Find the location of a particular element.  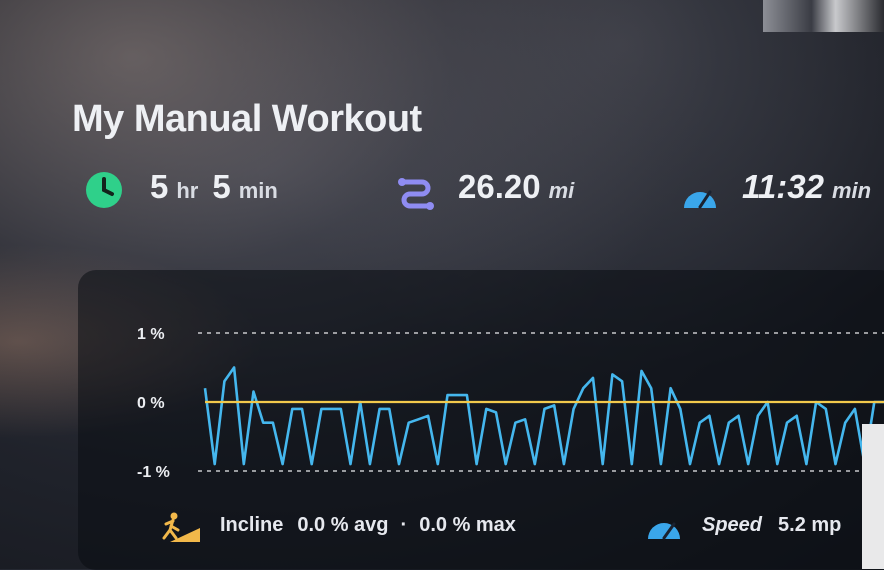

incline-series-line is located at coordinates (543, 416).